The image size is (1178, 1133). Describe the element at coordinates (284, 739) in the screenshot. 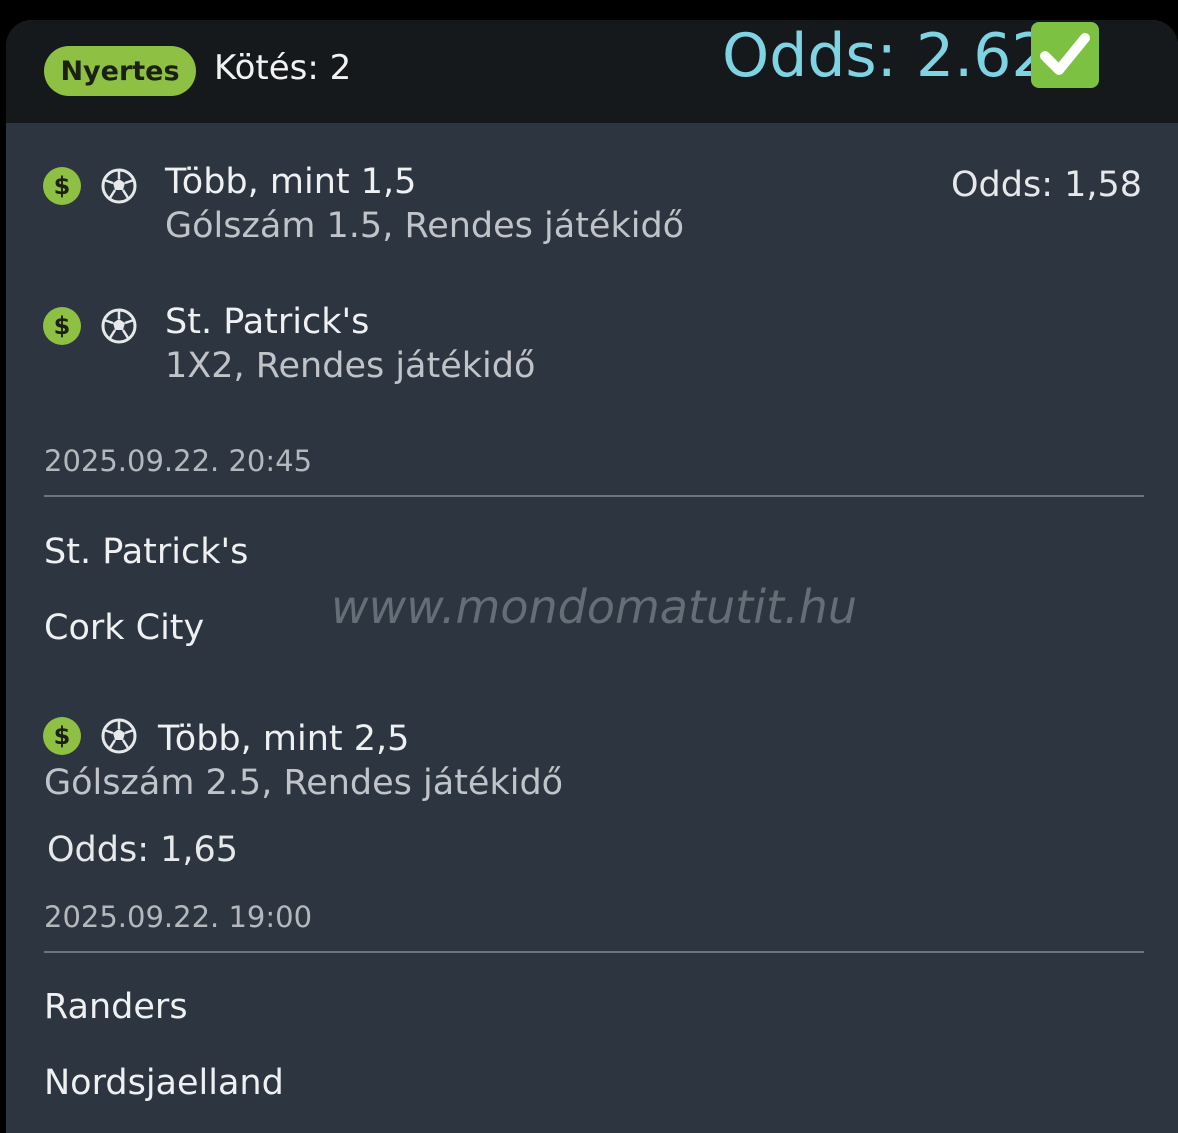

I see `selection-title: Több, mint 2,5` at that location.